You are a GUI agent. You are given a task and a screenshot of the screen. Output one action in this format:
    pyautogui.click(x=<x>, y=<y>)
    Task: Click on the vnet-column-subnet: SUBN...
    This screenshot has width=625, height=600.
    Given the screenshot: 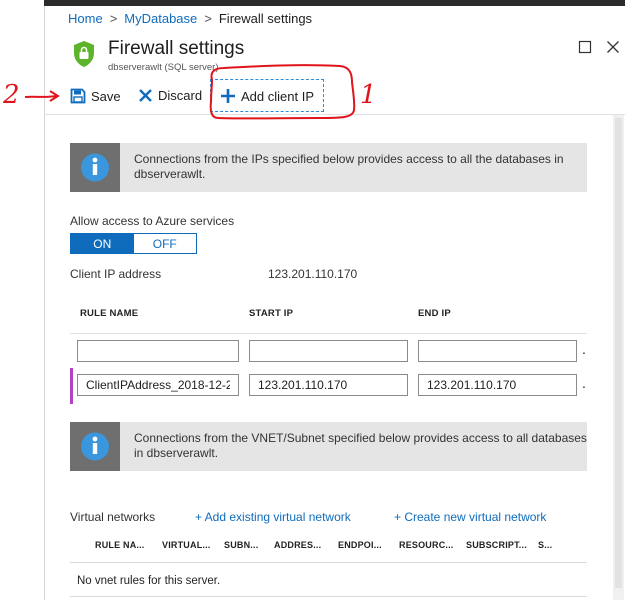 What is the action you would take?
    pyautogui.click(x=241, y=545)
    